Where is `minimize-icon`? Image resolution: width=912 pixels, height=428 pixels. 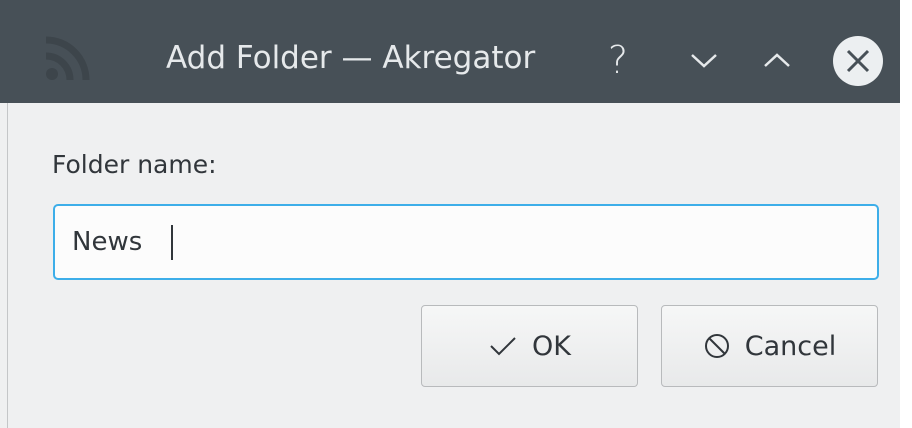 minimize-icon is located at coordinates (704, 61).